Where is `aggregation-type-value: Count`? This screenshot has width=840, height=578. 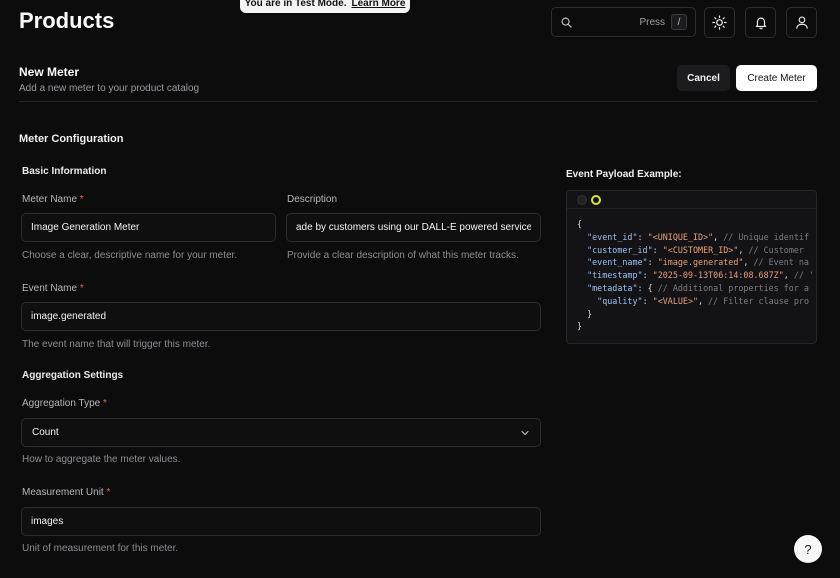
aggregation-type-value: Count is located at coordinates (45, 432).